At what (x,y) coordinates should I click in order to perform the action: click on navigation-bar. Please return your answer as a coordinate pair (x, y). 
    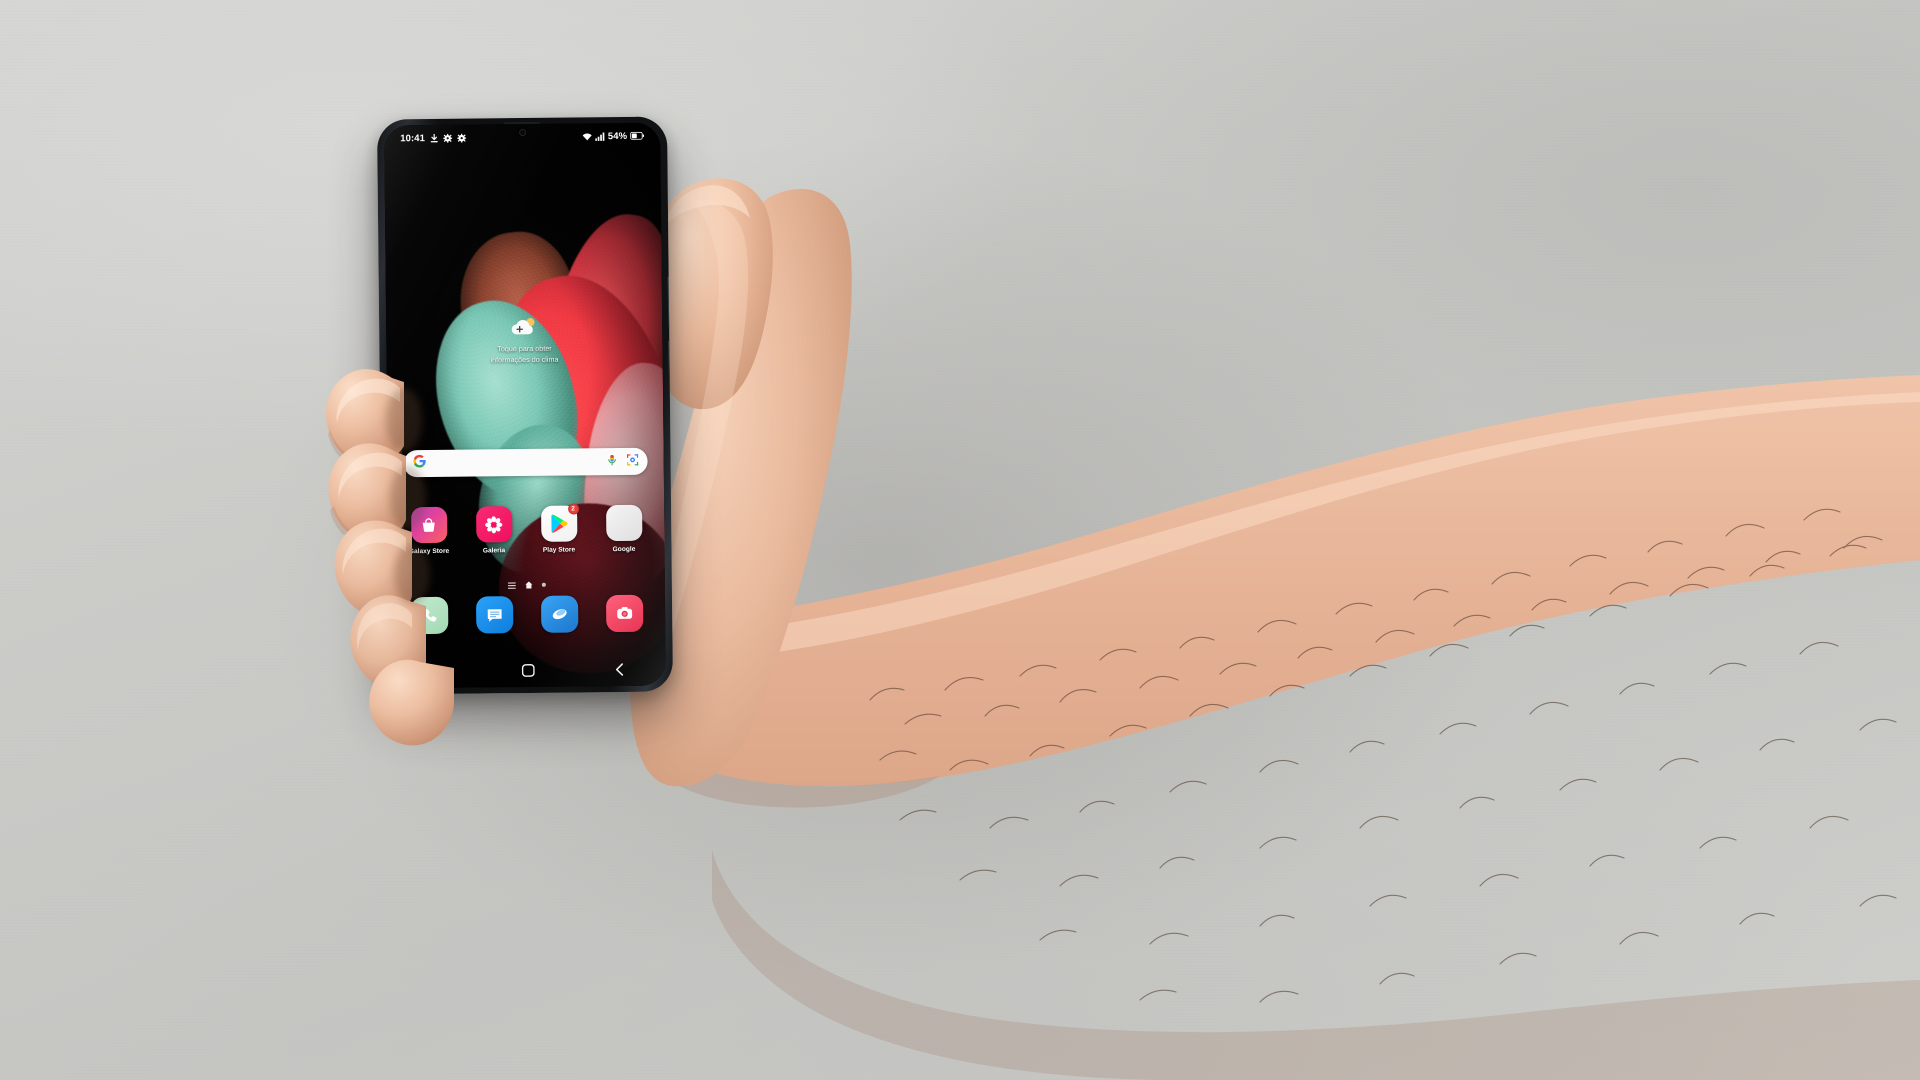
    Looking at the image, I should click on (528, 670).